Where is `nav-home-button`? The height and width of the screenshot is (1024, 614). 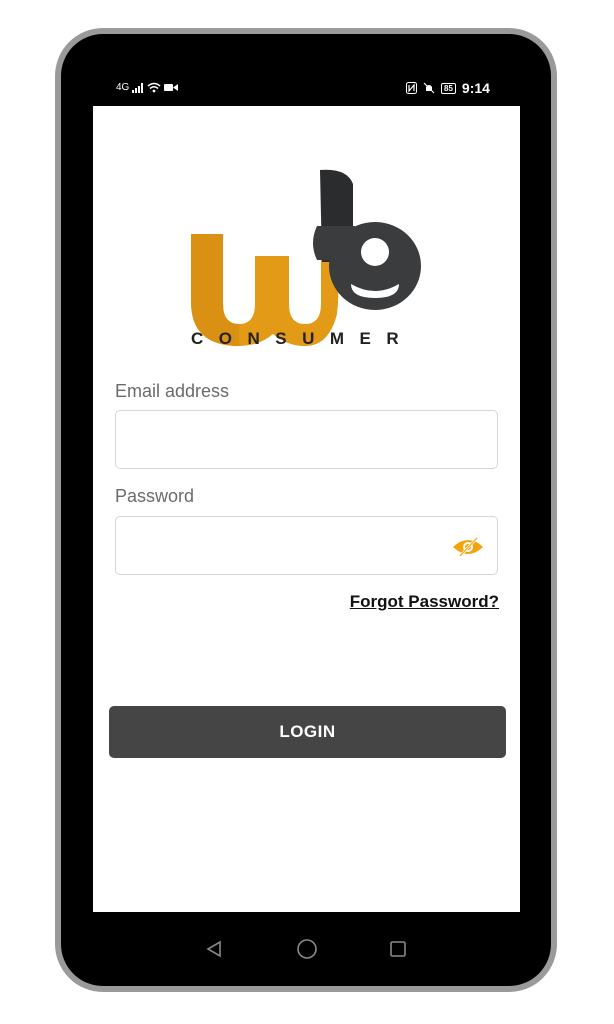 nav-home-button is located at coordinates (307, 949).